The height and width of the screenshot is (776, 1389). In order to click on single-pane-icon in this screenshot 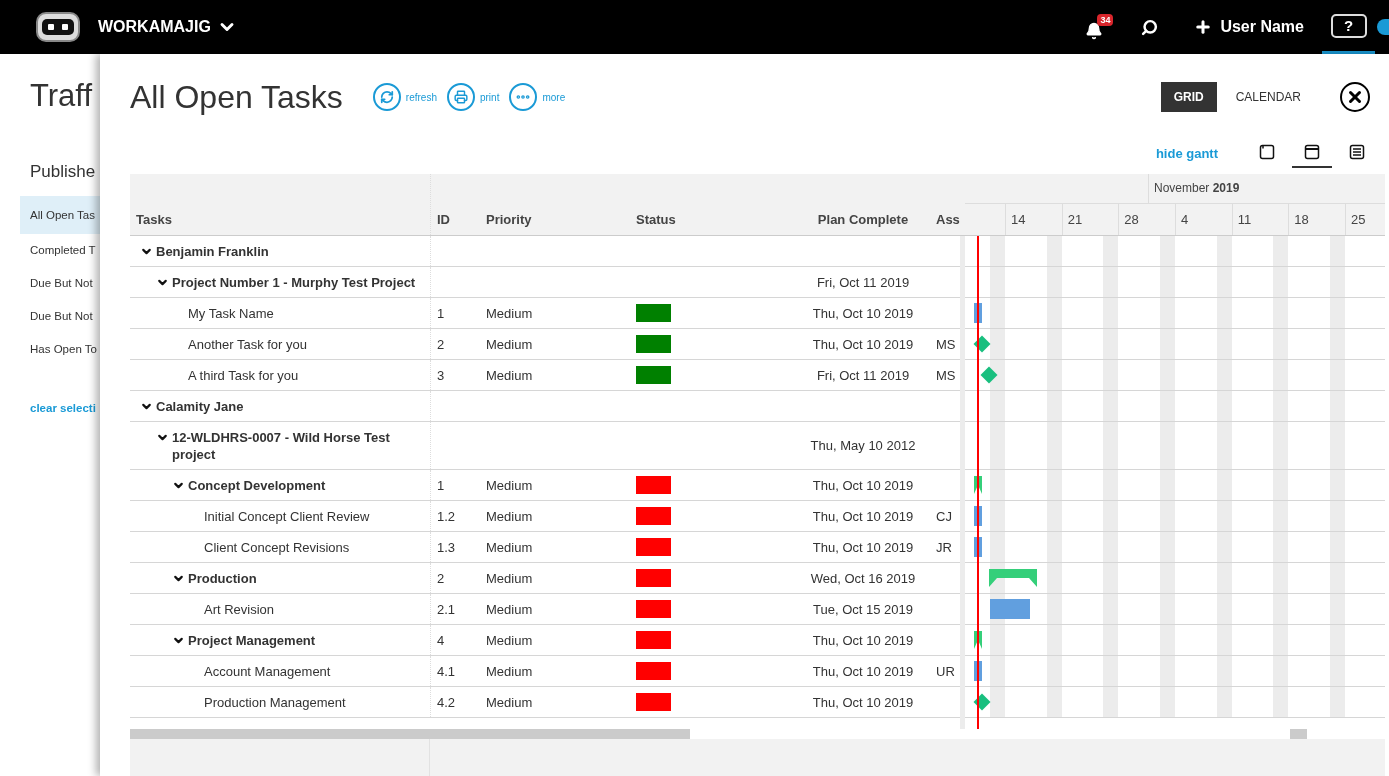, I will do `click(1267, 152)`.